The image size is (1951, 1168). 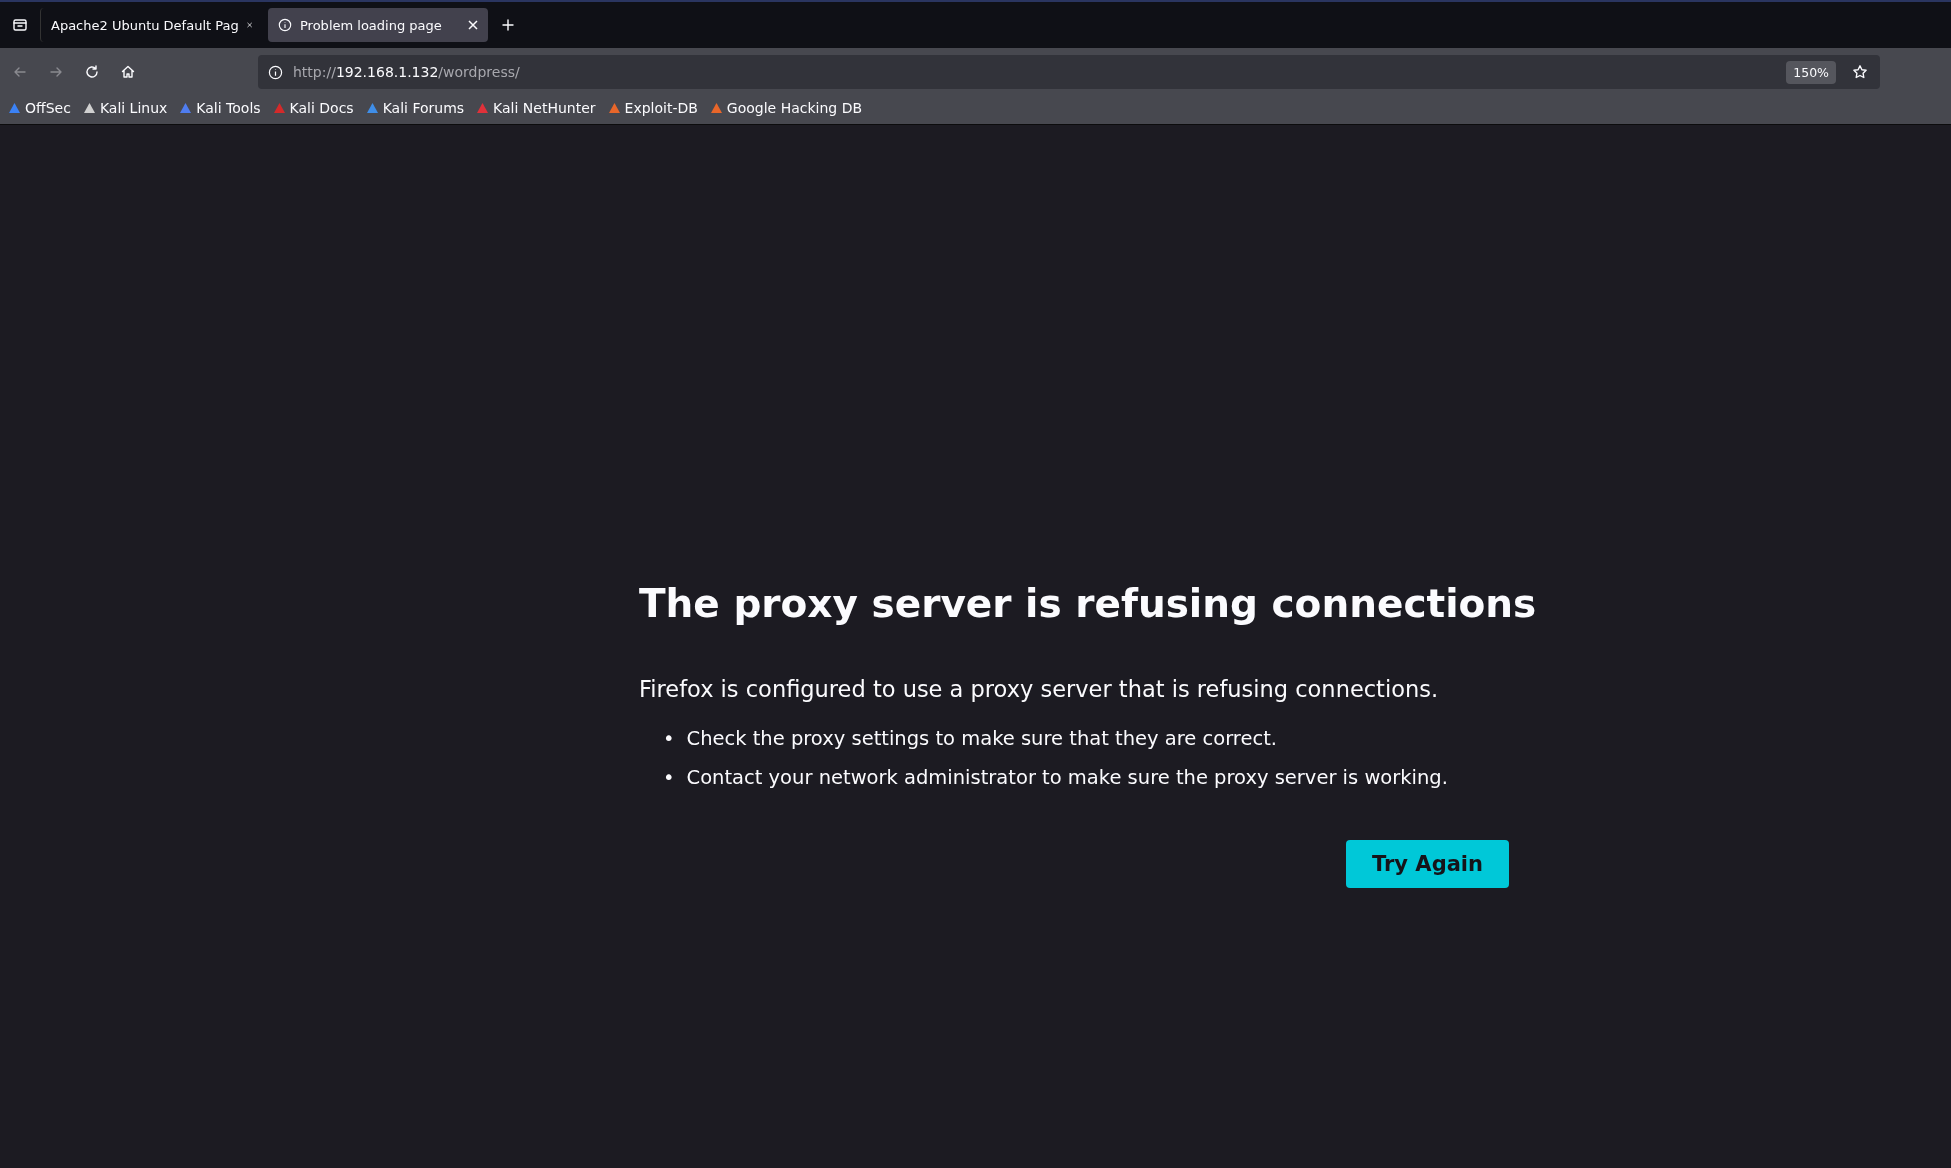 I want to click on tab-title: Problem loading page, so click(x=371, y=25).